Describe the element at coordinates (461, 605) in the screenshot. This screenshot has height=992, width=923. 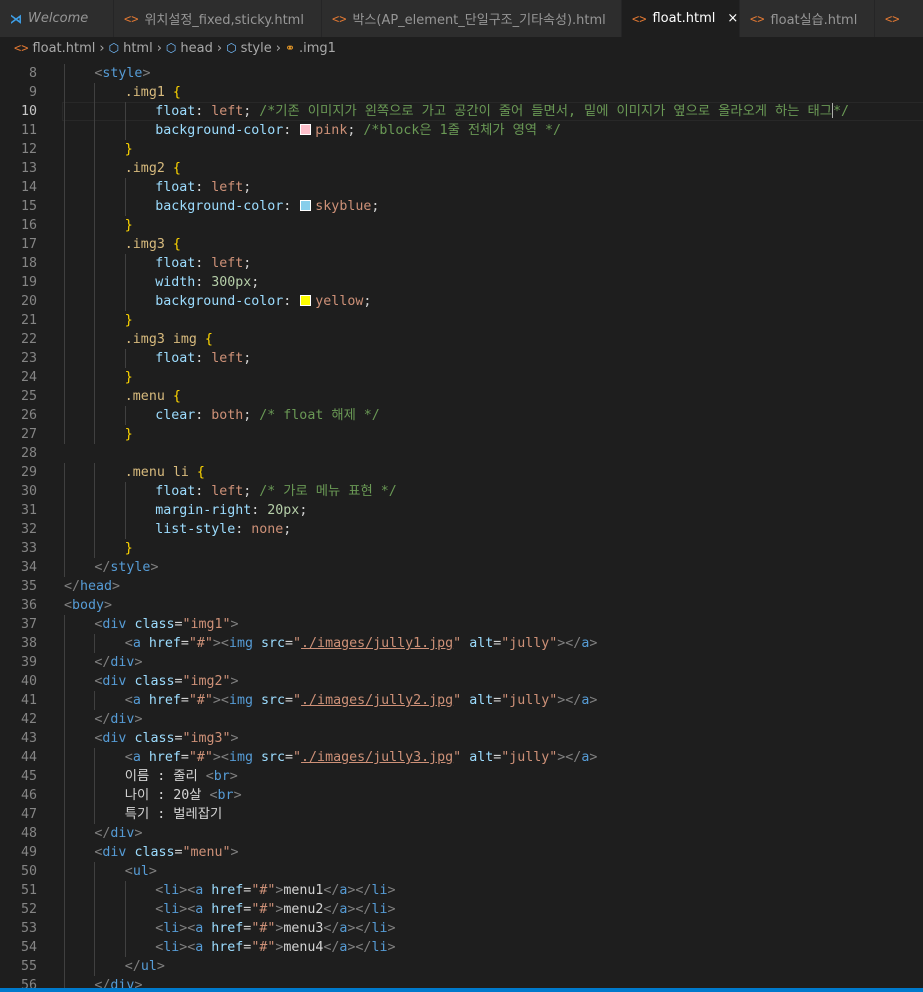
I see `code-line: 36 <body>` at that location.